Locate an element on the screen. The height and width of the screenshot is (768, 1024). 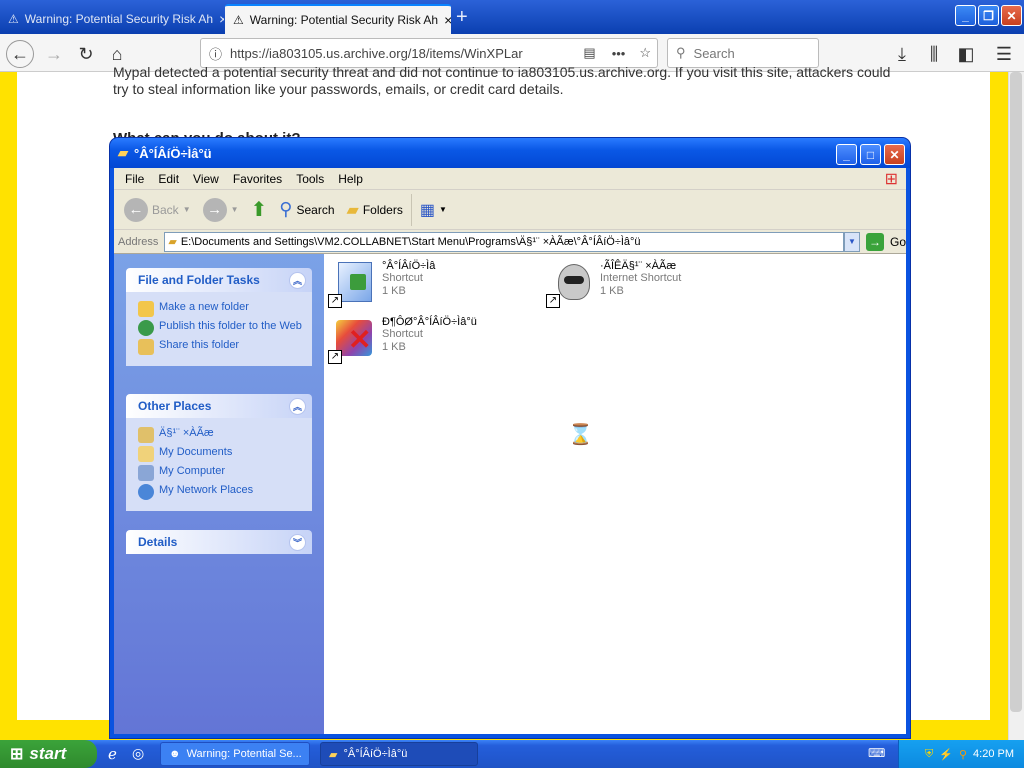
views-button: ▦ ▼ is located at coordinates (430, 209).